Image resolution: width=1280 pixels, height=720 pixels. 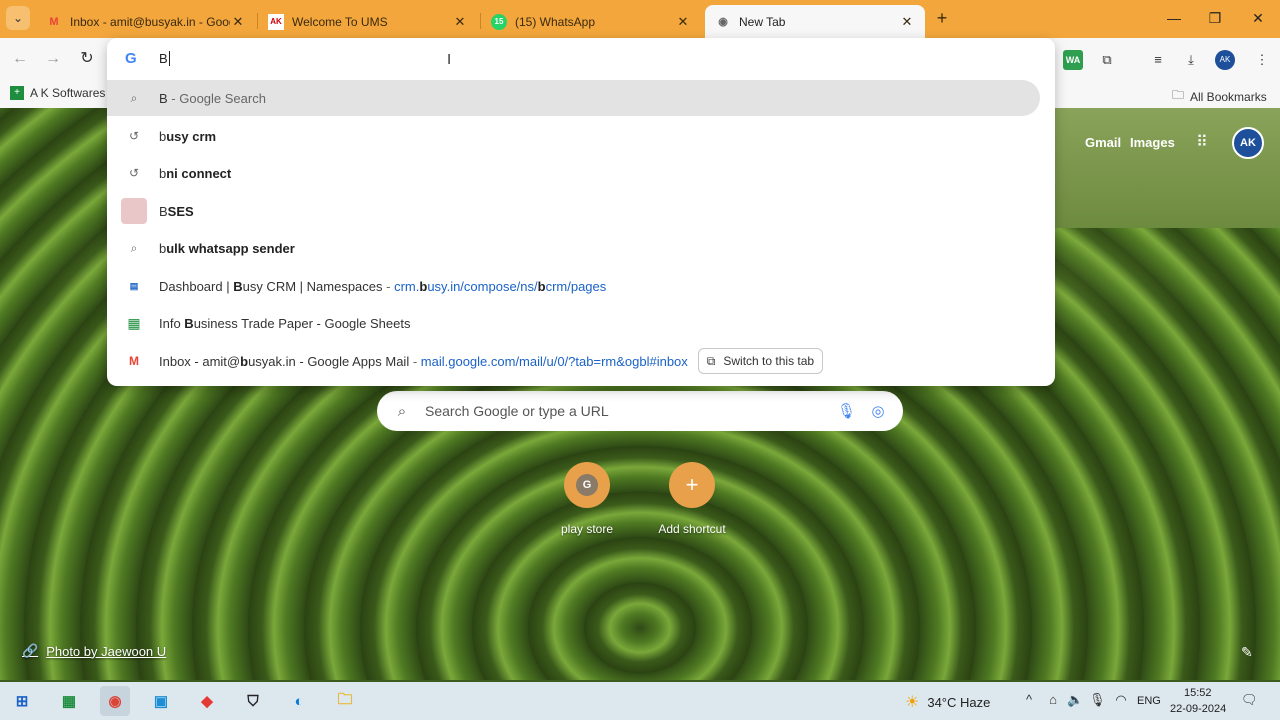 What do you see at coordinates (1249, 652) in the screenshot?
I see `customize-pencil-icon: ✎` at bounding box center [1249, 652].